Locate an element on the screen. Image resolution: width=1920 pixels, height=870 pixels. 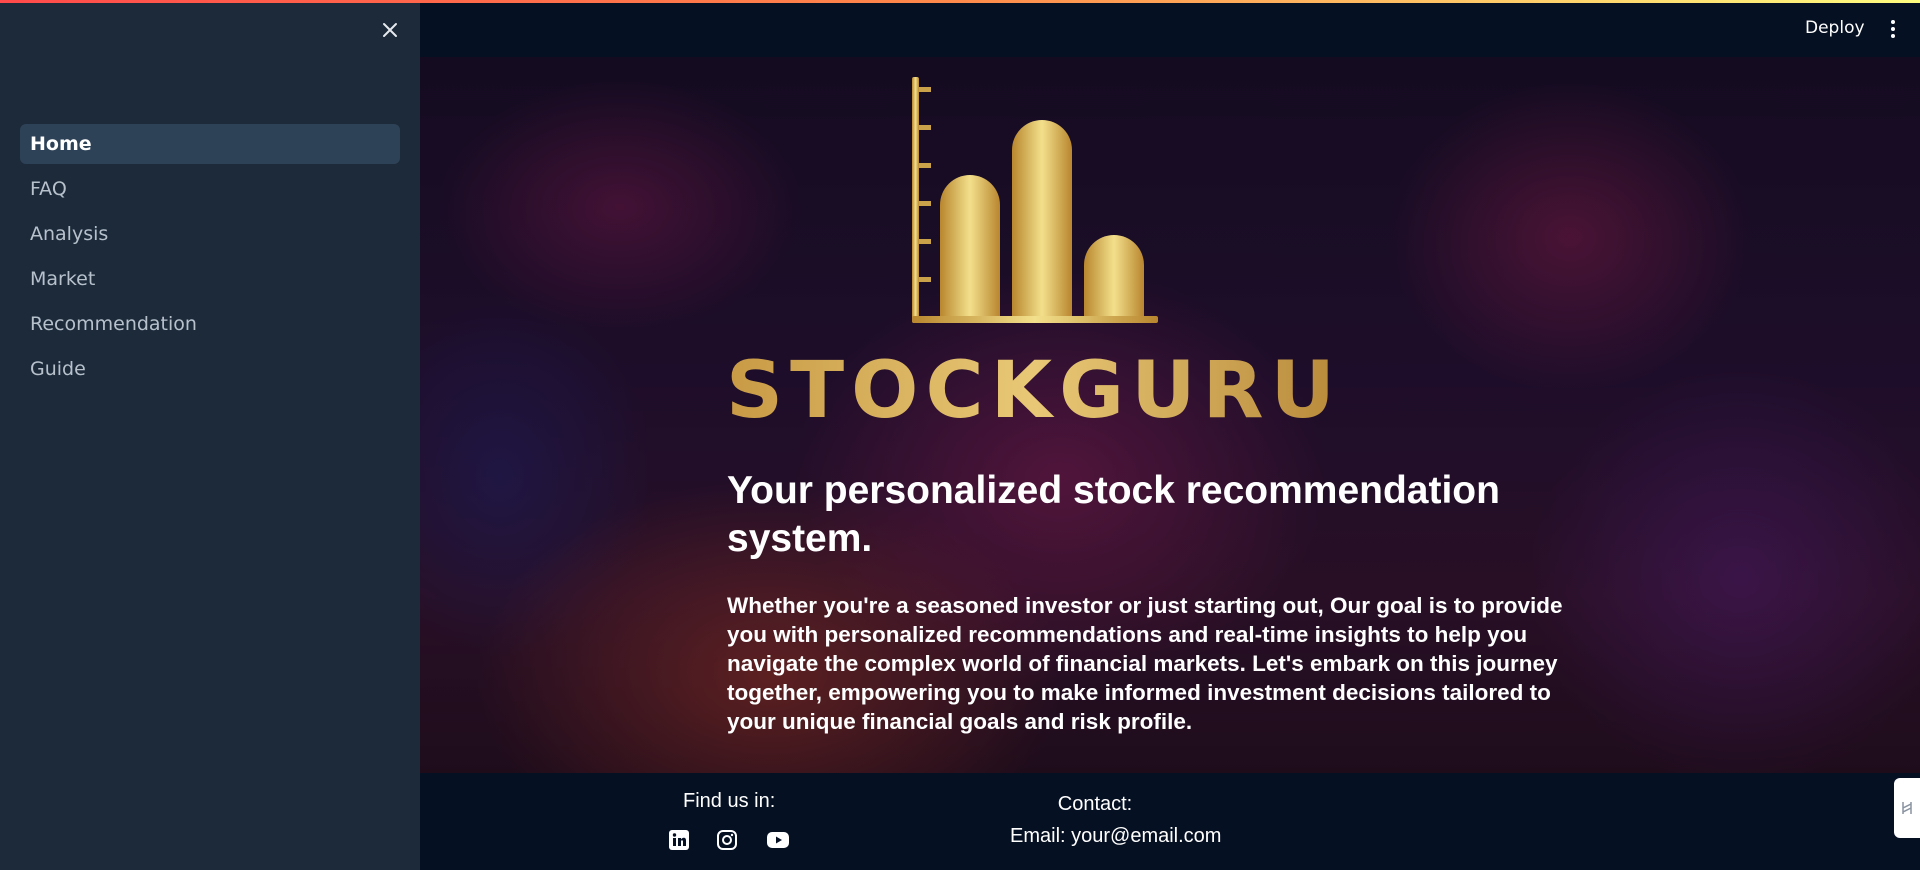
sidebar-item-recommendation: Recommendation is located at coordinates (210, 324).